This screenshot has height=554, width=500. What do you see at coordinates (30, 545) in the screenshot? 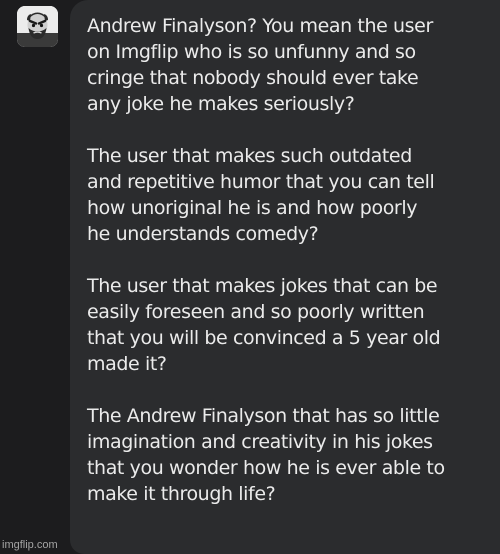
I see `imgflip-watermark: imgflip.com` at bounding box center [30, 545].